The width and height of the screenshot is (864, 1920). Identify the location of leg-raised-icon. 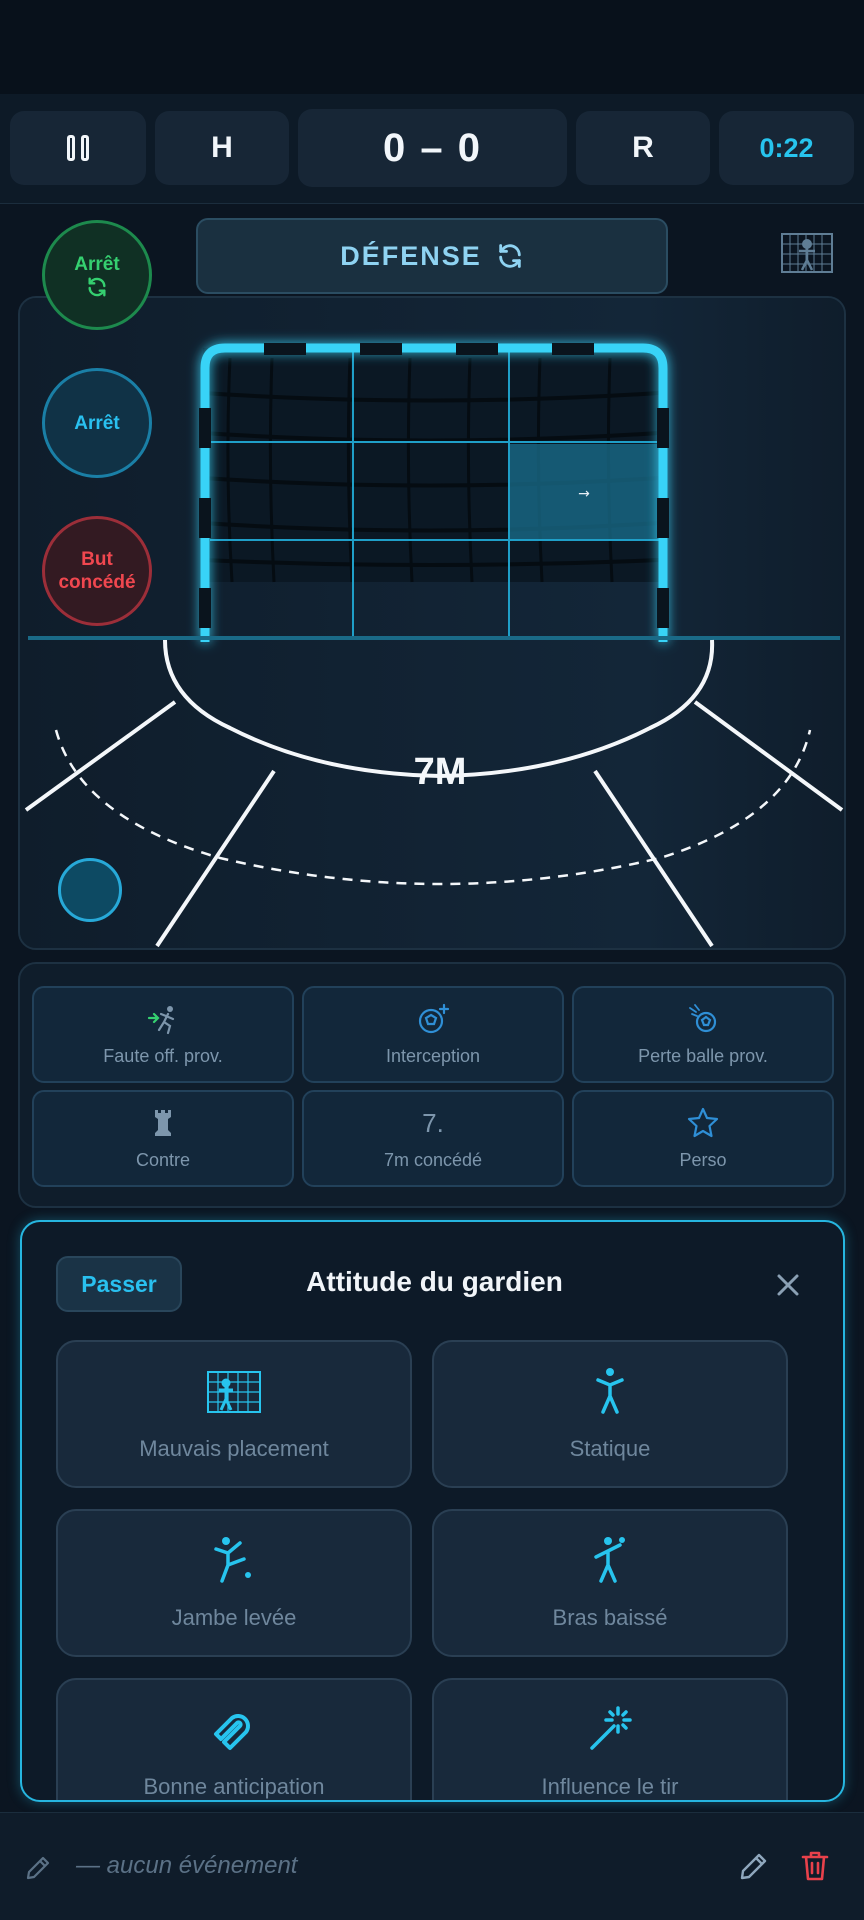
(232, 1560).